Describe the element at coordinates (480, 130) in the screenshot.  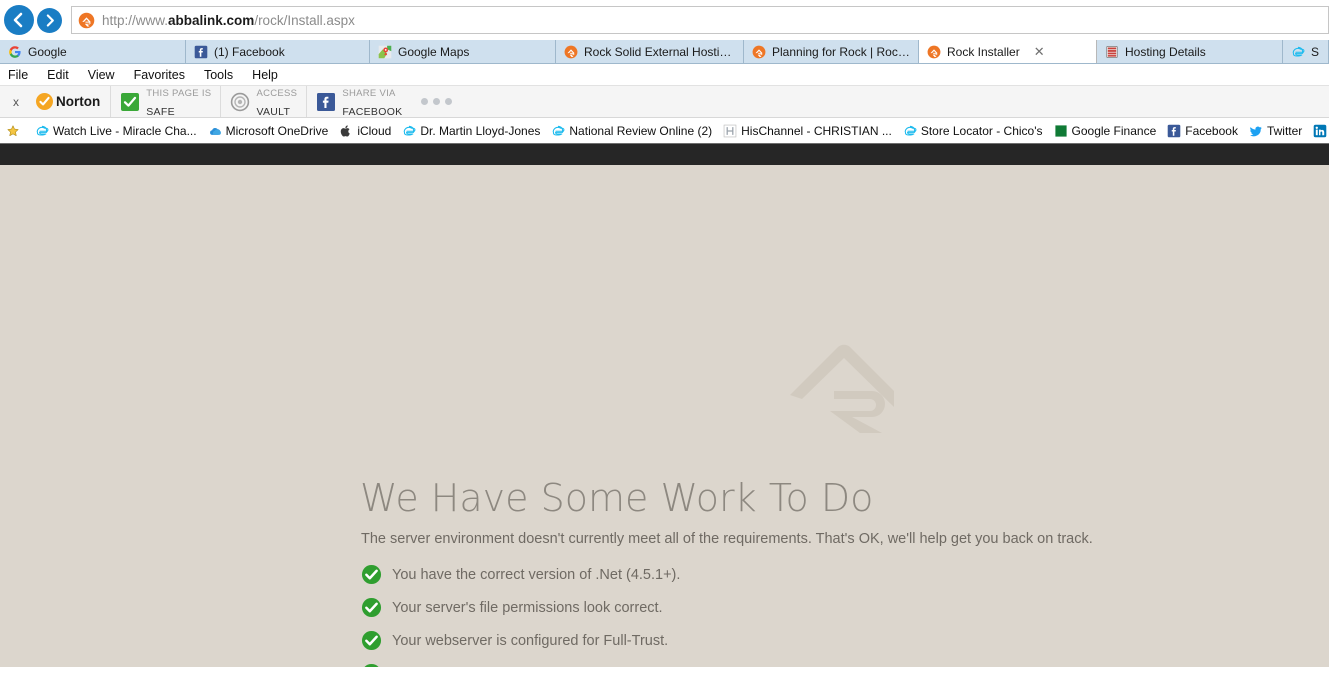
I see `bookmark-label: Dr. Martin Lloyd-Jones` at that location.